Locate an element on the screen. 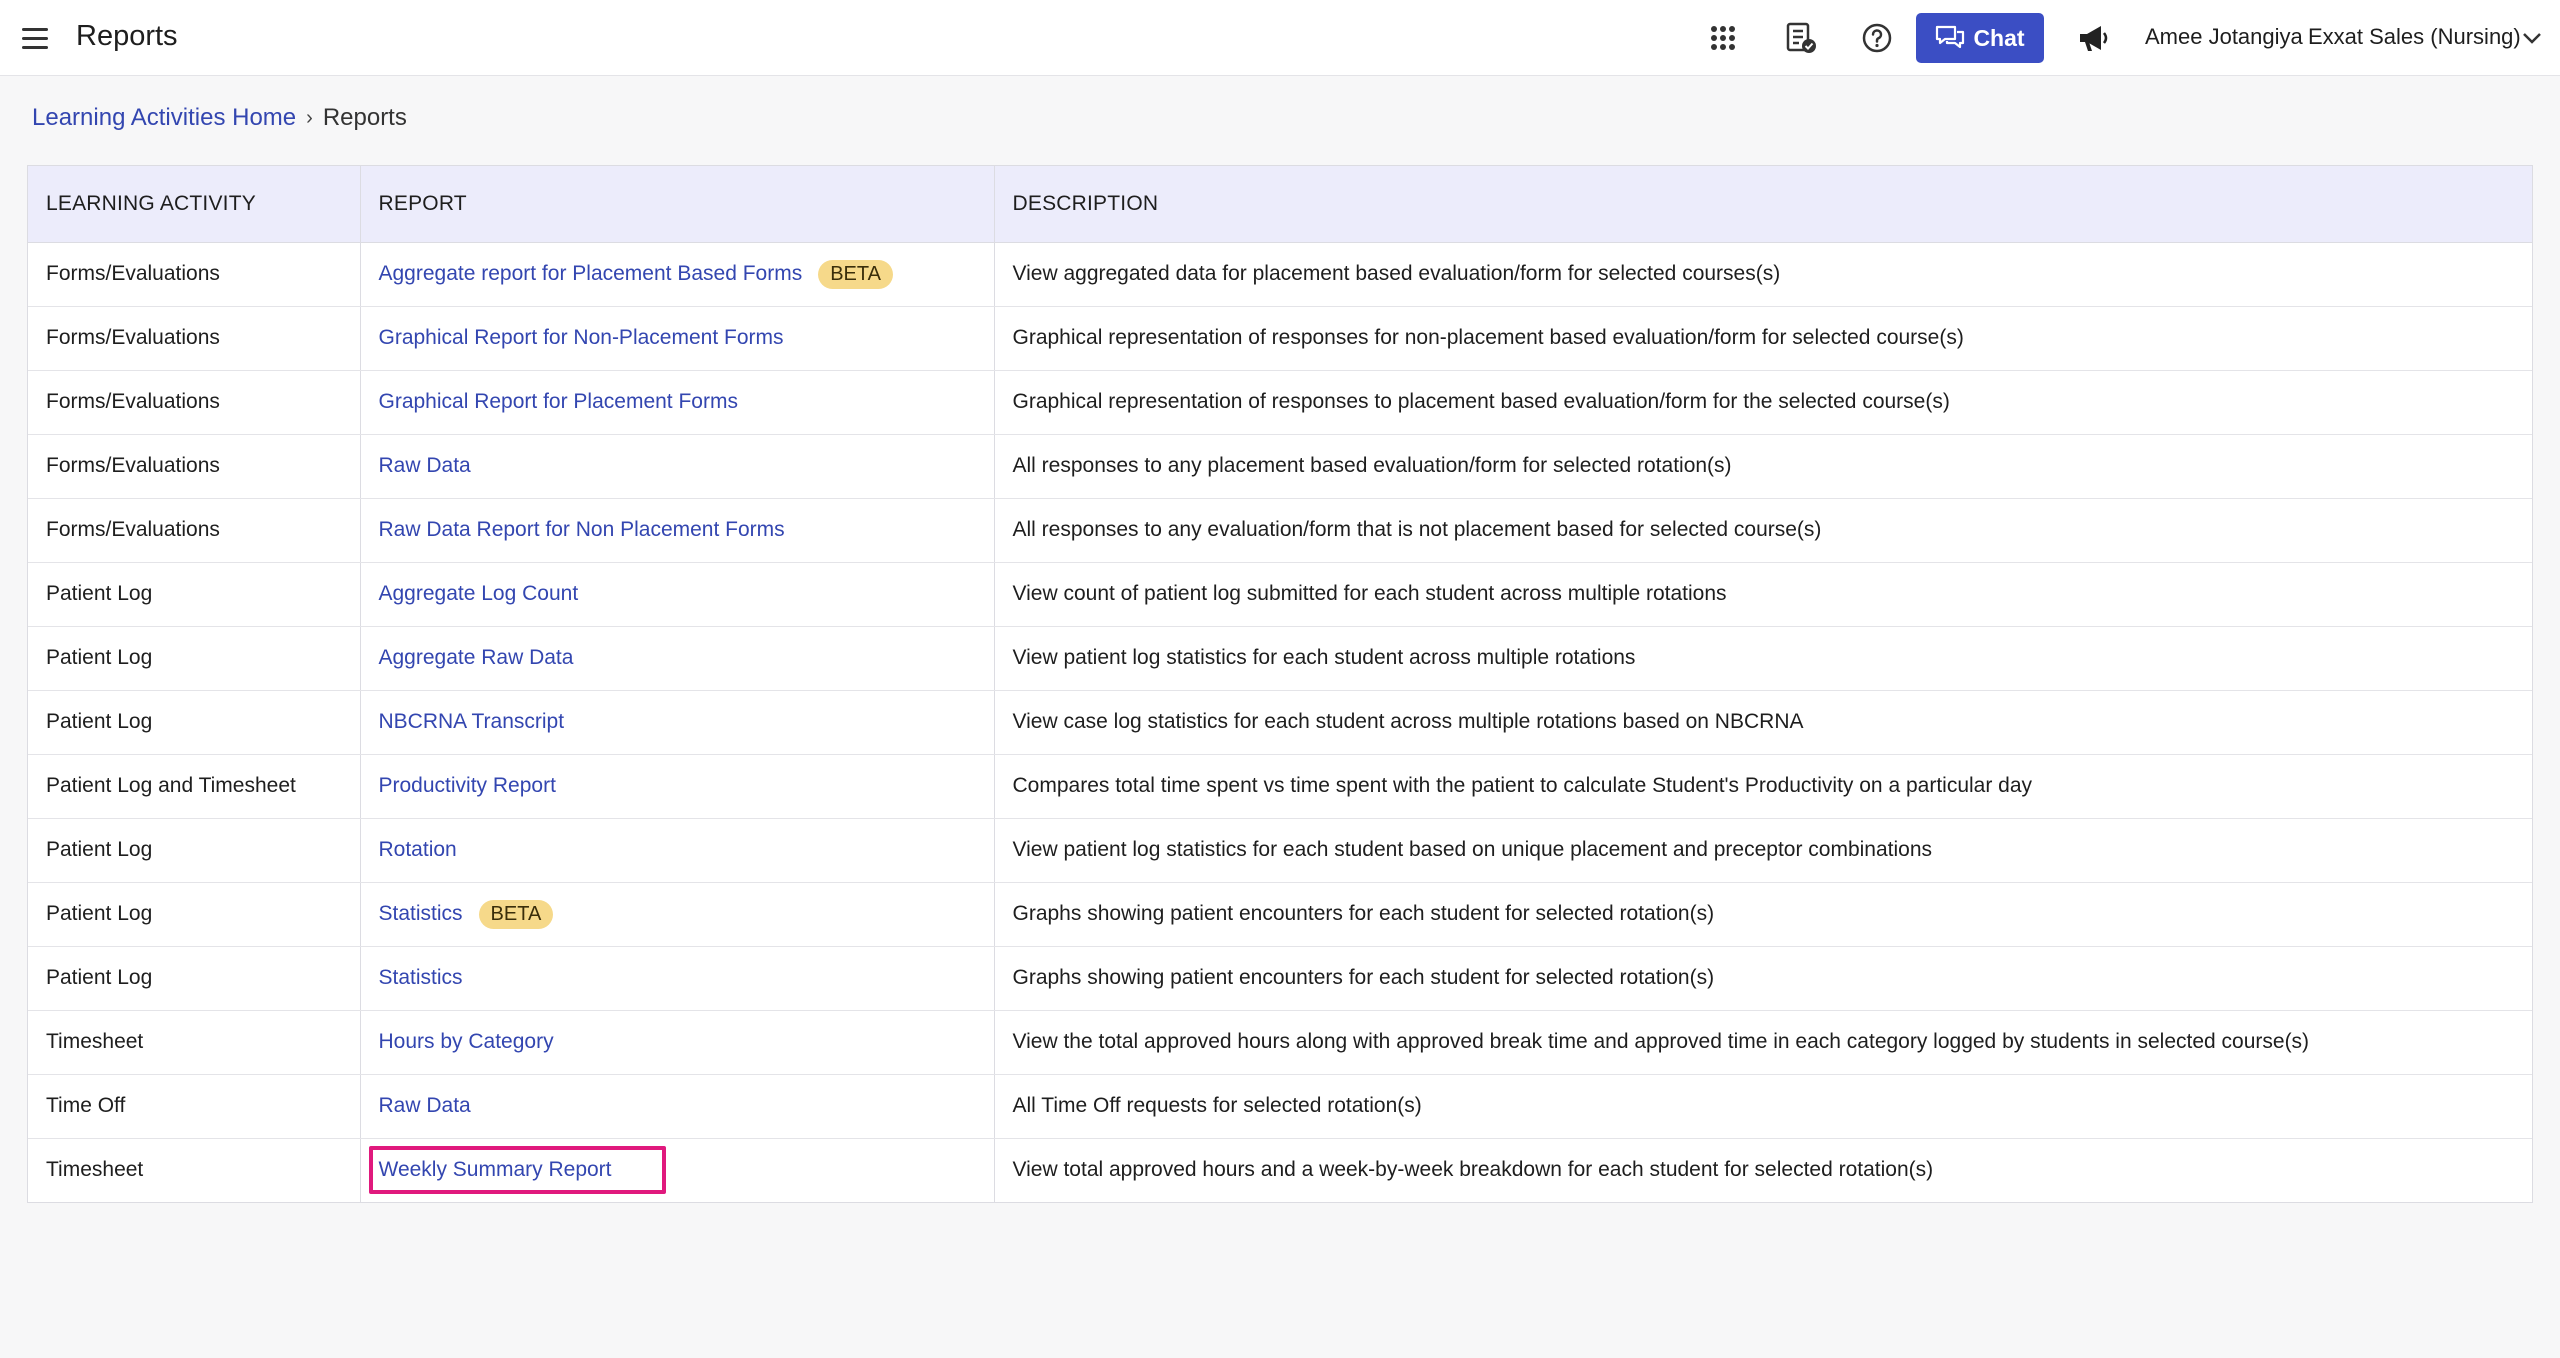  cell-report: Hours by Category is located at coordinates (677, 1042).